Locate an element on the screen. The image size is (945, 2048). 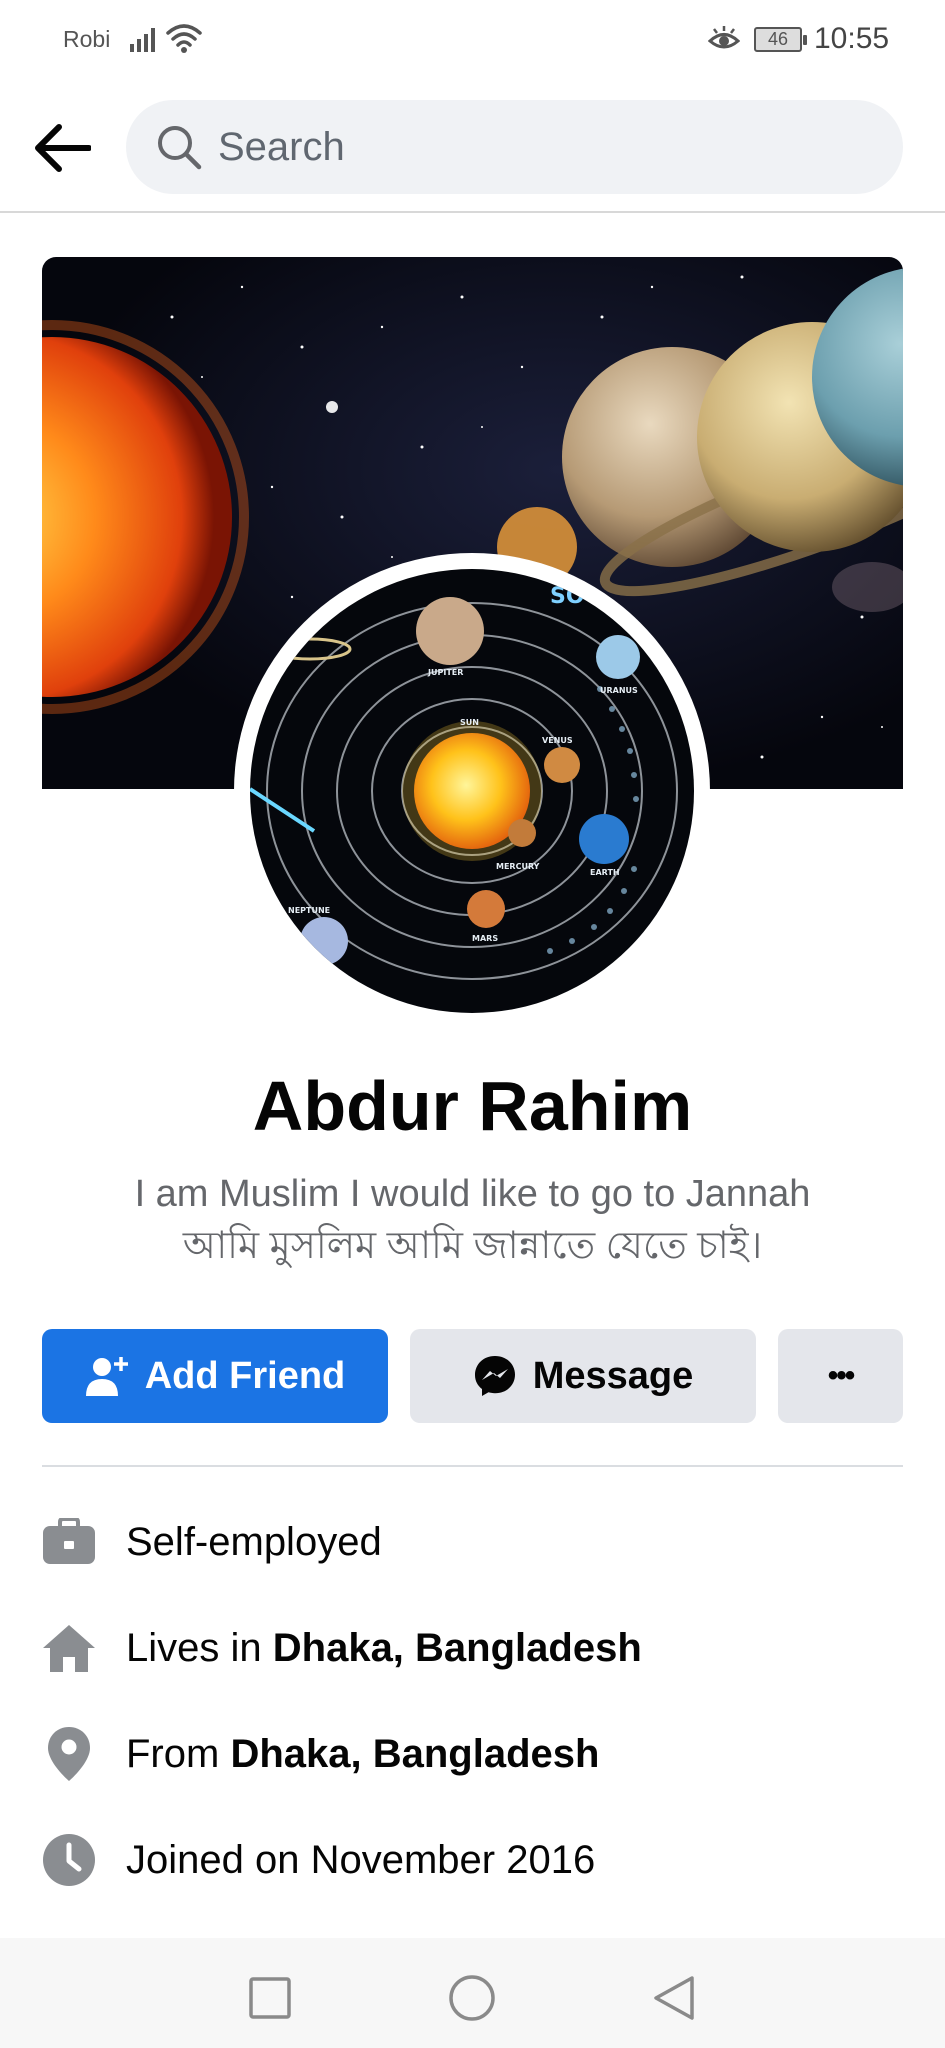
planet-label: SUN is located at coordinates (469, 722).